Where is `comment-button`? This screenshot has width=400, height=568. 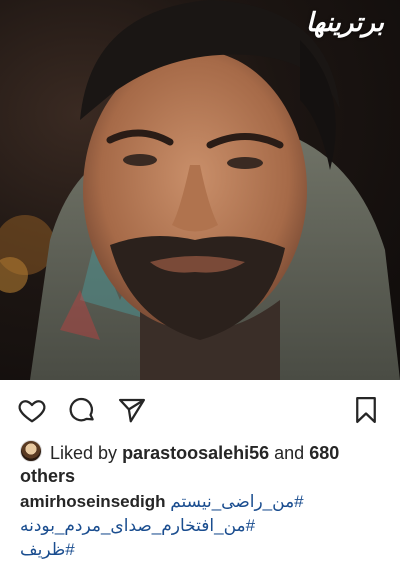 comment-button is located at coordinates (82, 410).